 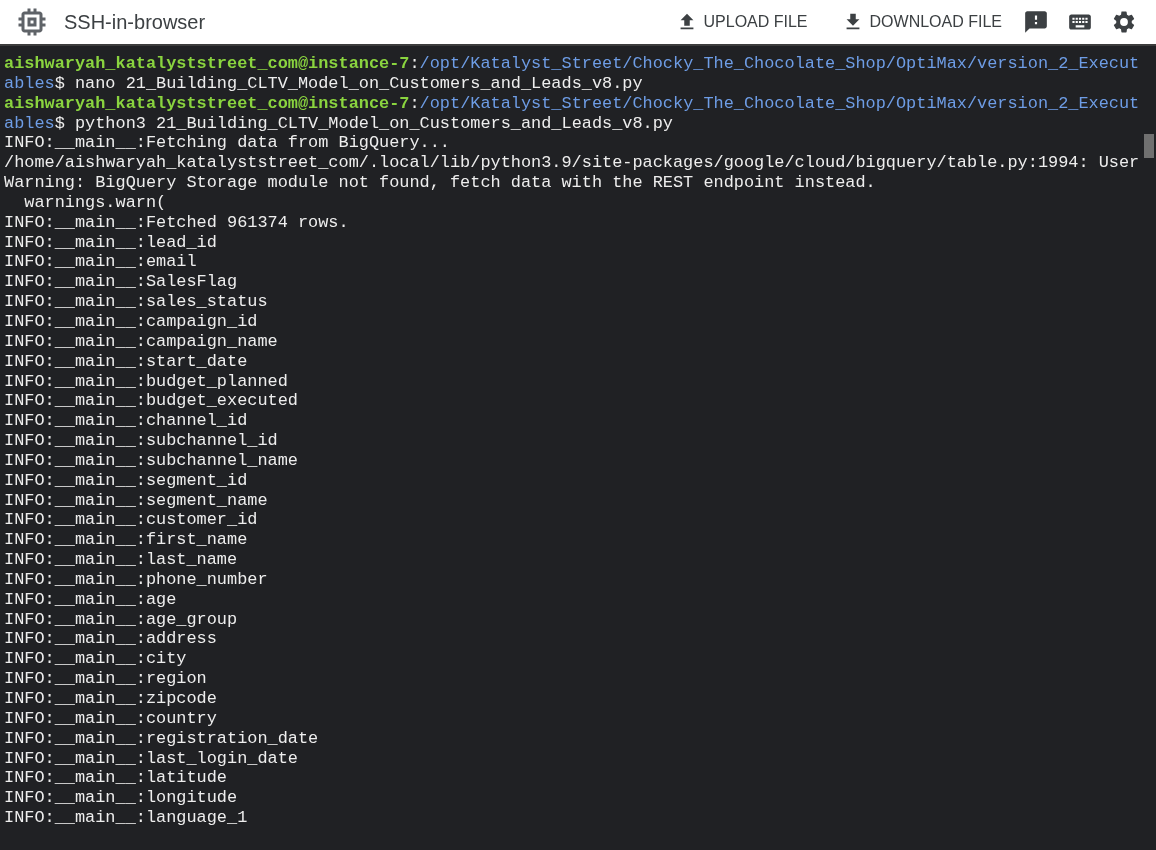 What do you see at coordinates (110, 718) in the screenshot?
I see `terminal-line: INFO:__main__:country` at bounding box center [110, 718].